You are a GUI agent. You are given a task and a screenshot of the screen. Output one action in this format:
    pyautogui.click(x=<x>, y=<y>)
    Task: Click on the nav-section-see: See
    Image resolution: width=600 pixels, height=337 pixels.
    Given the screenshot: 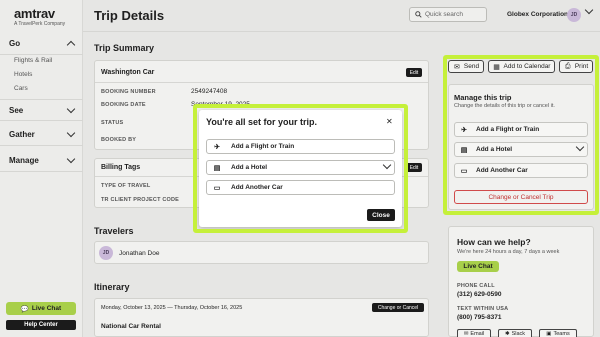 What is the action you would take?
    pyautogui.click(x=41, y=110)
    